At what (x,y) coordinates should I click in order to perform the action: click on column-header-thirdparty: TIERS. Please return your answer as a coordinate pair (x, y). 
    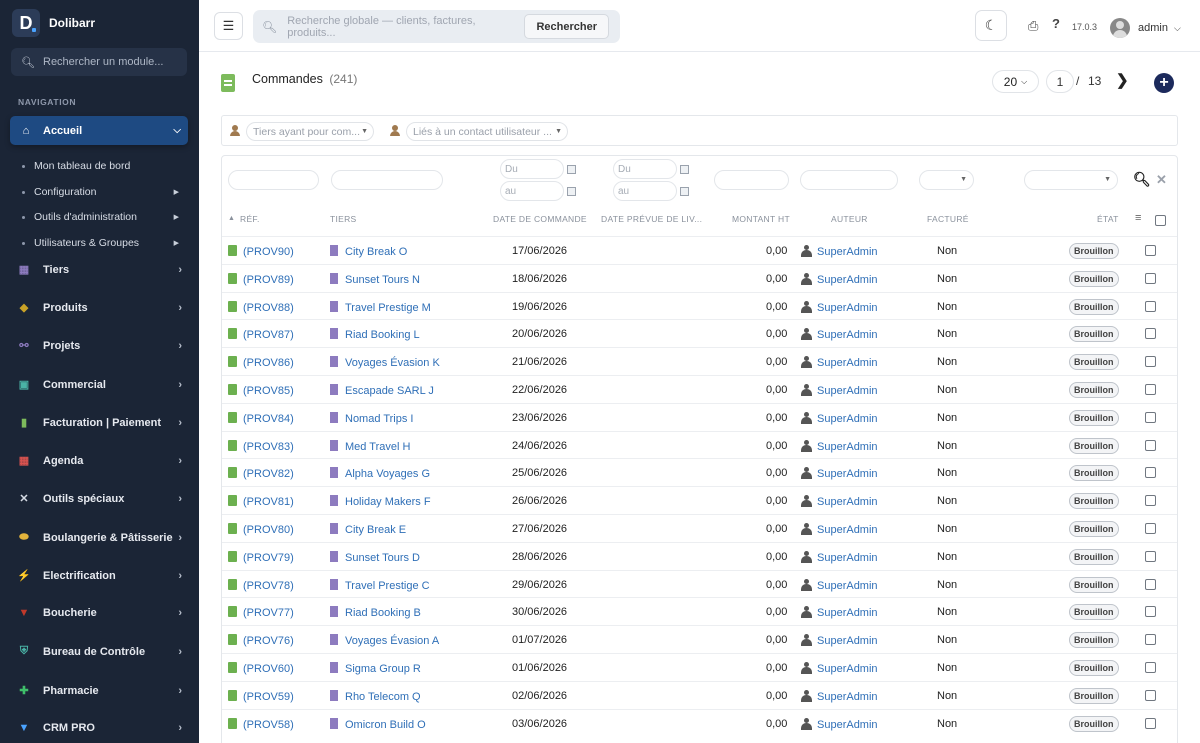
    Looking at the image, I should click on (343, 219).